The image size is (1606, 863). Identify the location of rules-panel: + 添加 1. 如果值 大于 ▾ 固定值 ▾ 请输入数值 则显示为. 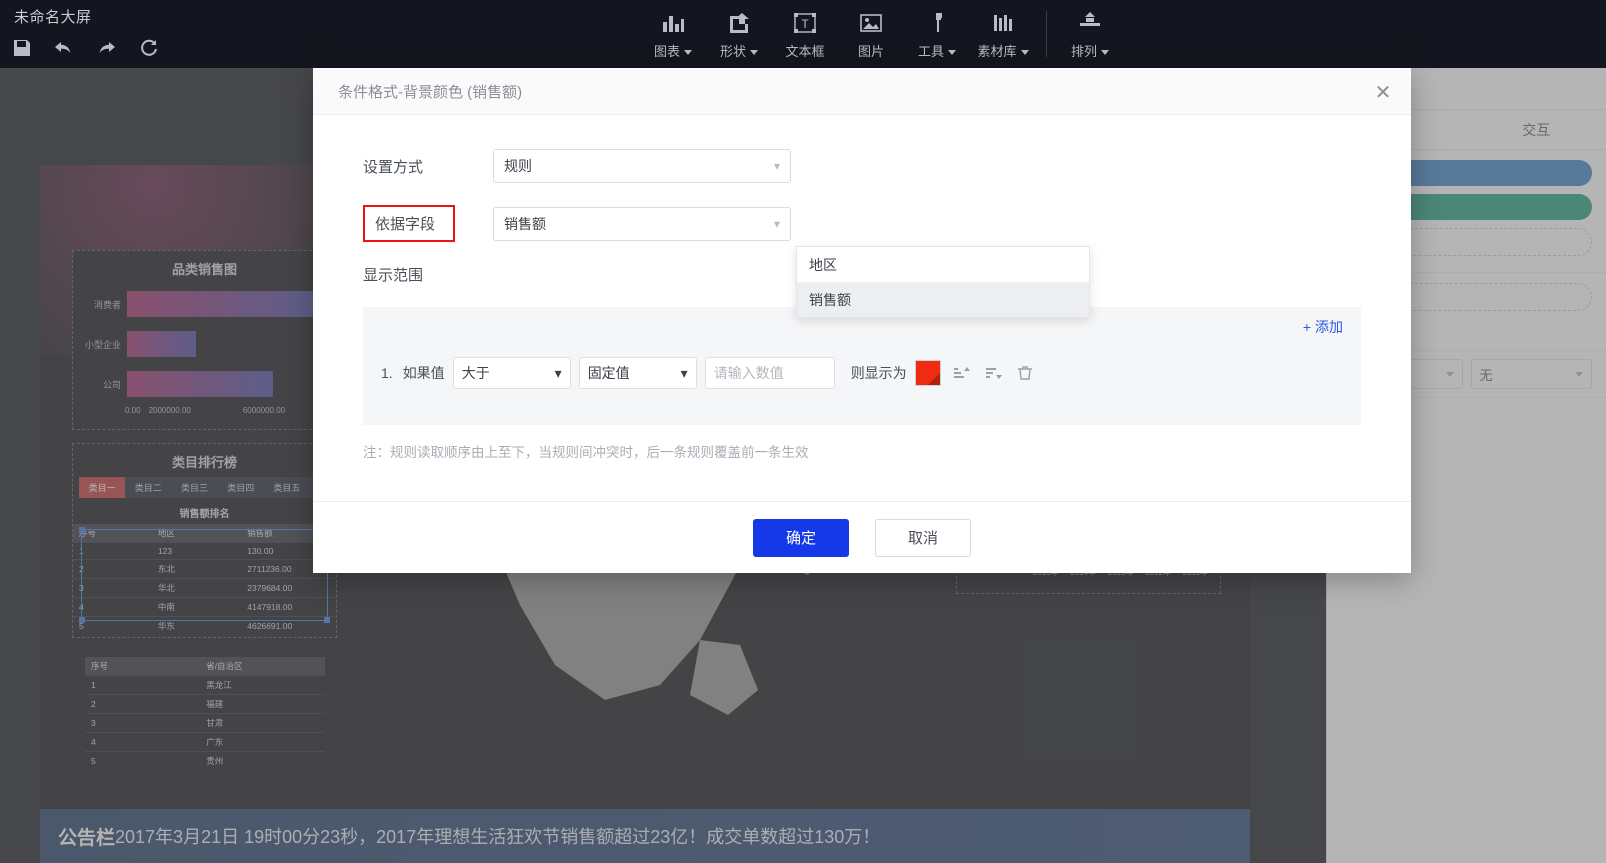
(862, 366).